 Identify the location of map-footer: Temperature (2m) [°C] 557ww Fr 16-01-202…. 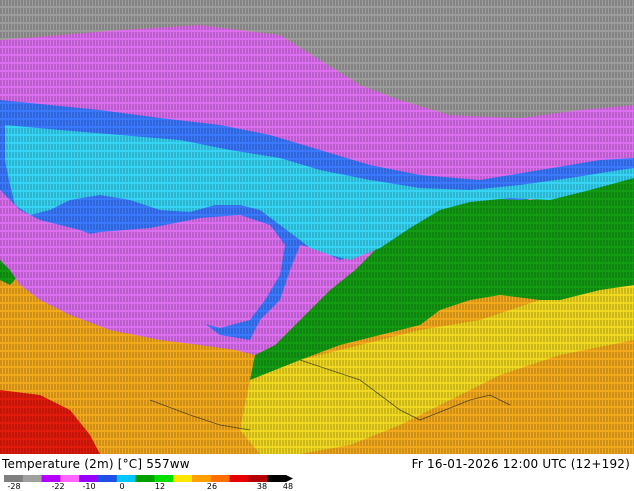
(317, 472).